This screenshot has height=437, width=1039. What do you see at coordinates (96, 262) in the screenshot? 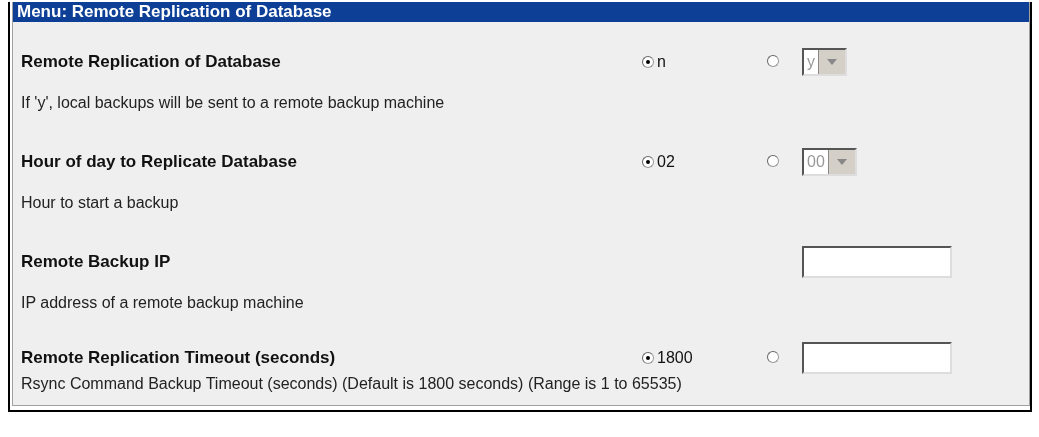
I see `setting-title: Remote Backup IP` at bounding box center [96, 262].